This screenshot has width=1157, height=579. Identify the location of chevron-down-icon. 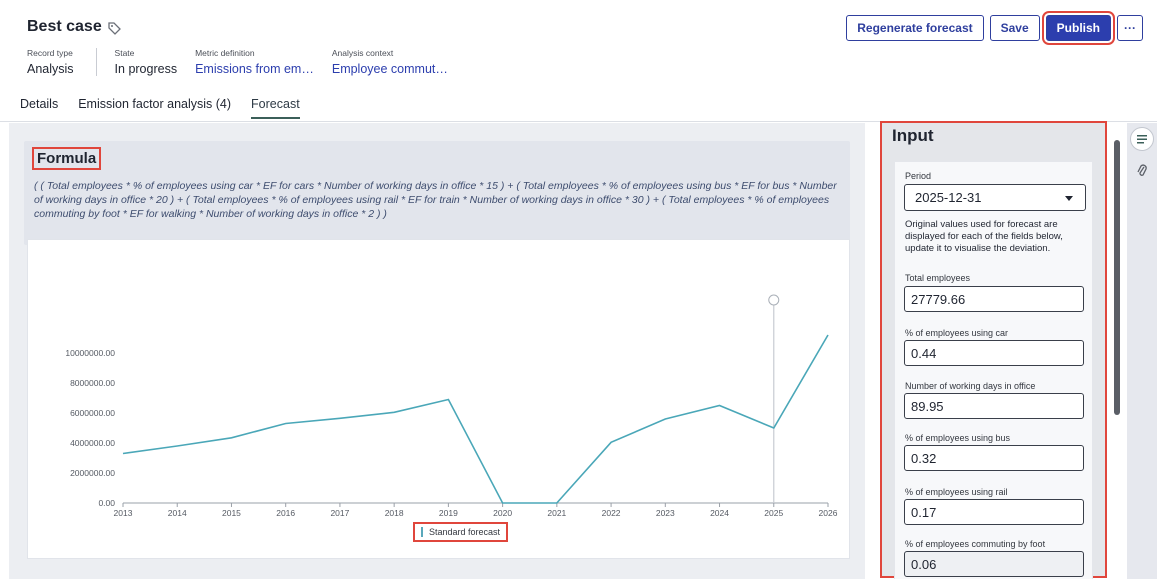
(1069, 198).